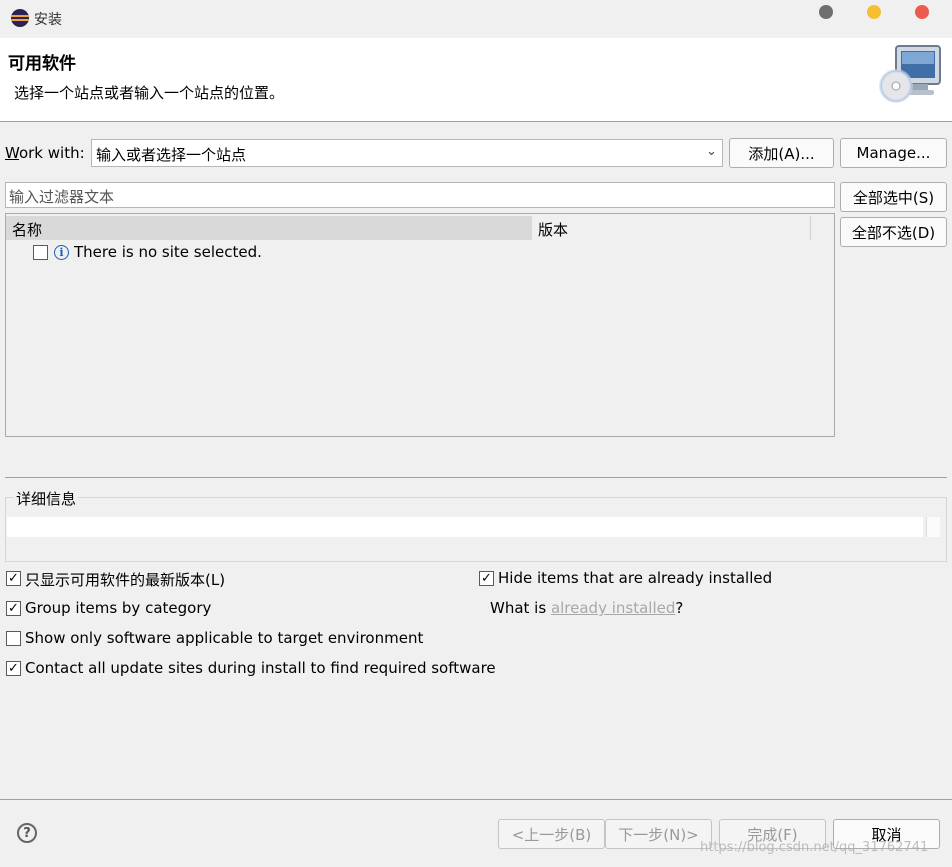  Describe the element at coordinates (826, 12) in the screenshot. I see `window-dim-button` at that location.